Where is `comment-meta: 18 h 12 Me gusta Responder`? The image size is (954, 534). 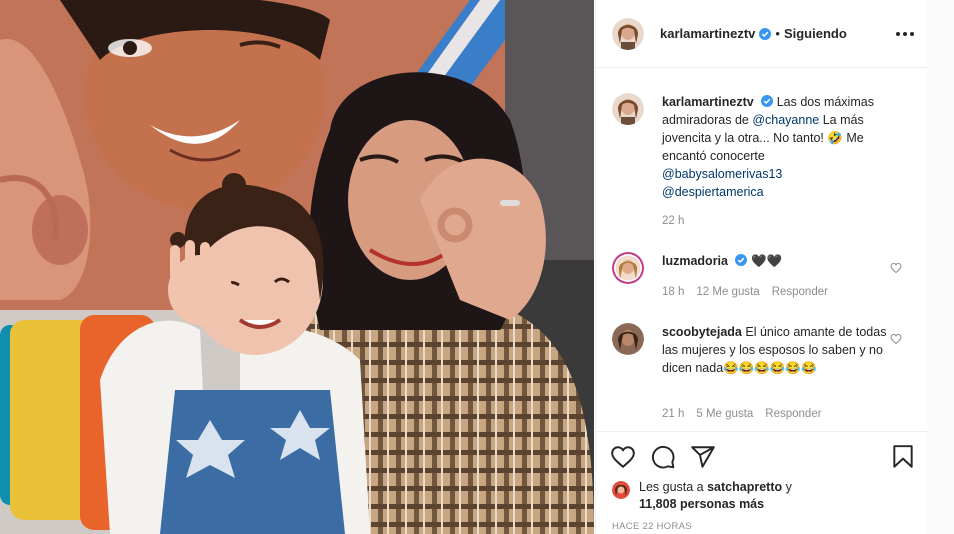
comment-meta: 18 h 12 Me gusta Responder is located at coordinates (751, 292).